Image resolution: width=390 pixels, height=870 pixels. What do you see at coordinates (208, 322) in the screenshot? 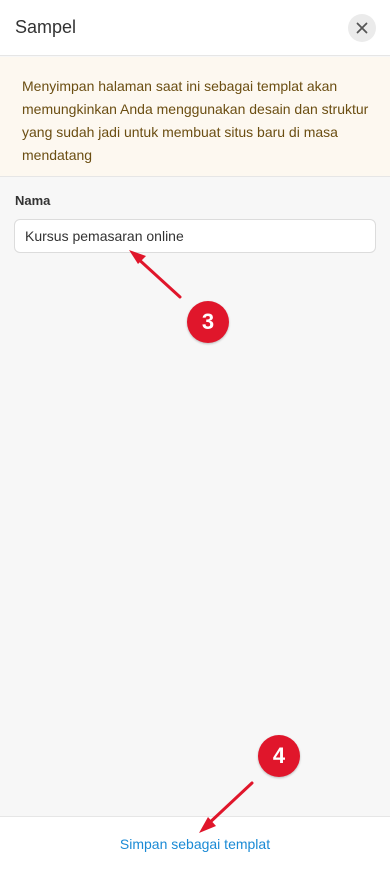
I see `step-3-badge: 3` at bounding box center [208, 322].